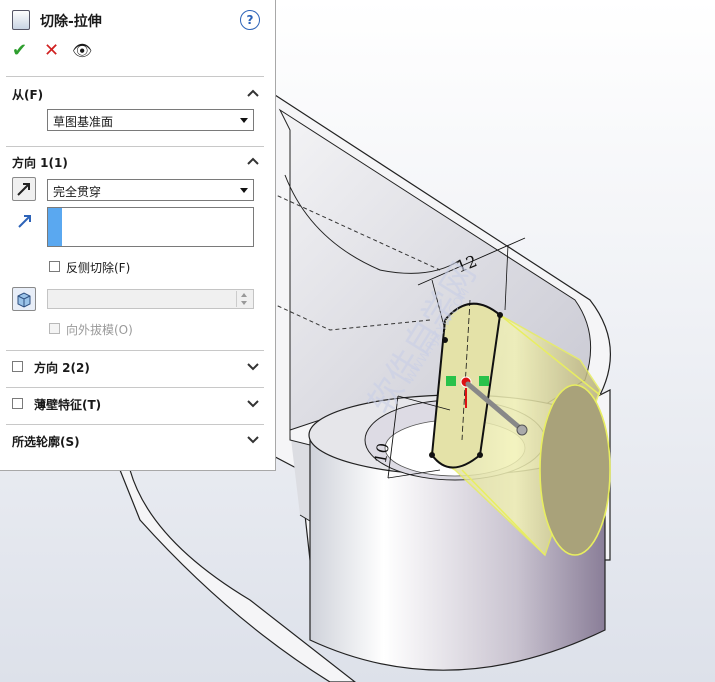 The width and height of the screenshot is (715, 682). I want to click on draft-button, so click(24, 299).